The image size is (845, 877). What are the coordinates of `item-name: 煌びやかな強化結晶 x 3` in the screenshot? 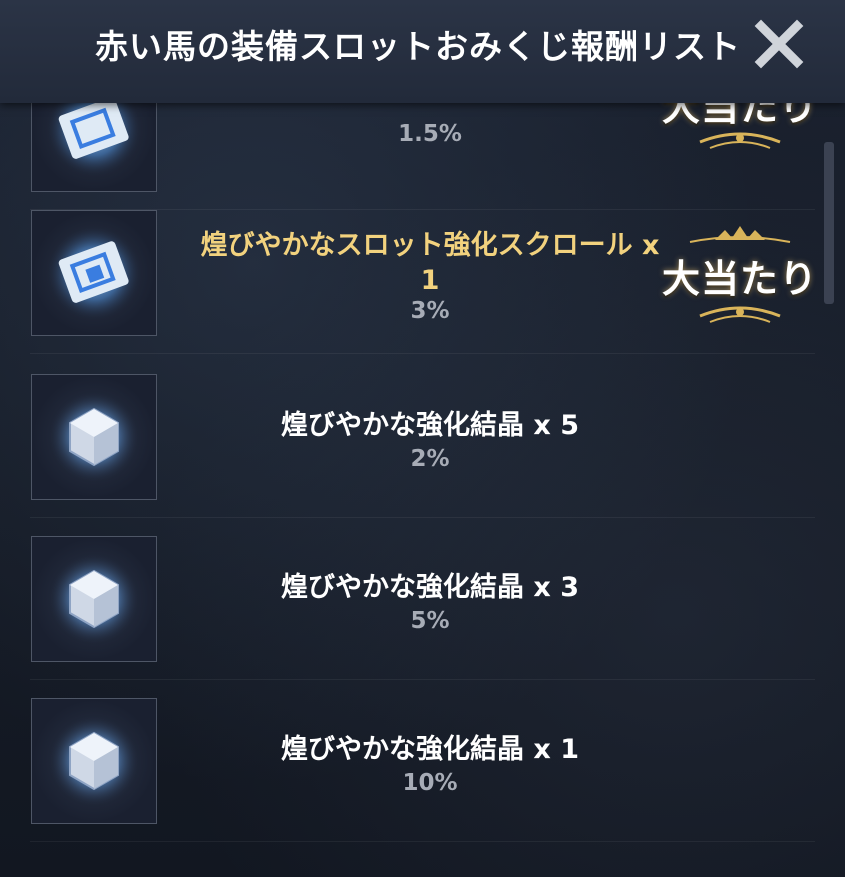 It's located at (429, 587).